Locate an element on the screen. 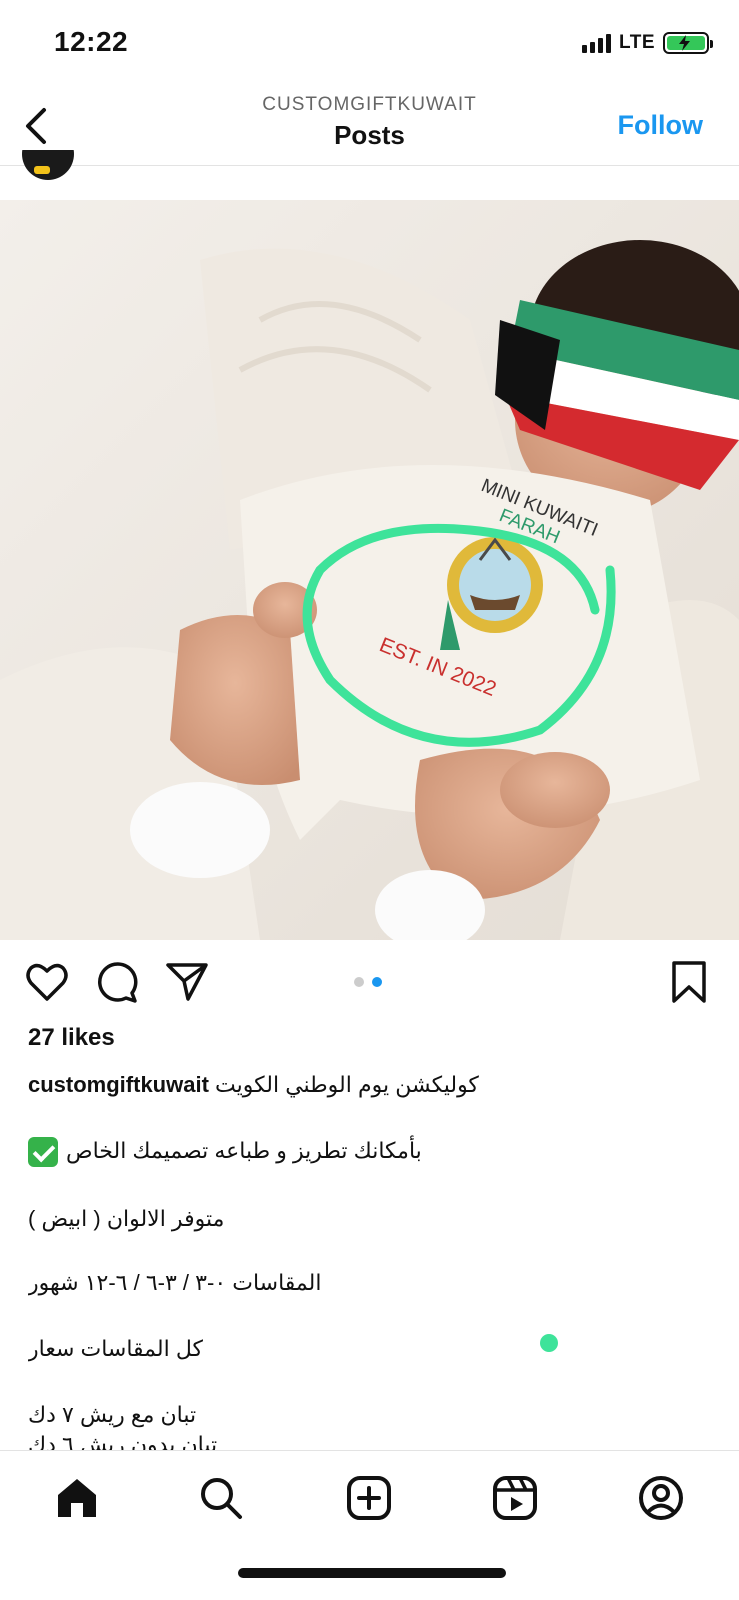 This screenshot has height=1600, width=739. profile-icon is located at coordinates (661, 1498).